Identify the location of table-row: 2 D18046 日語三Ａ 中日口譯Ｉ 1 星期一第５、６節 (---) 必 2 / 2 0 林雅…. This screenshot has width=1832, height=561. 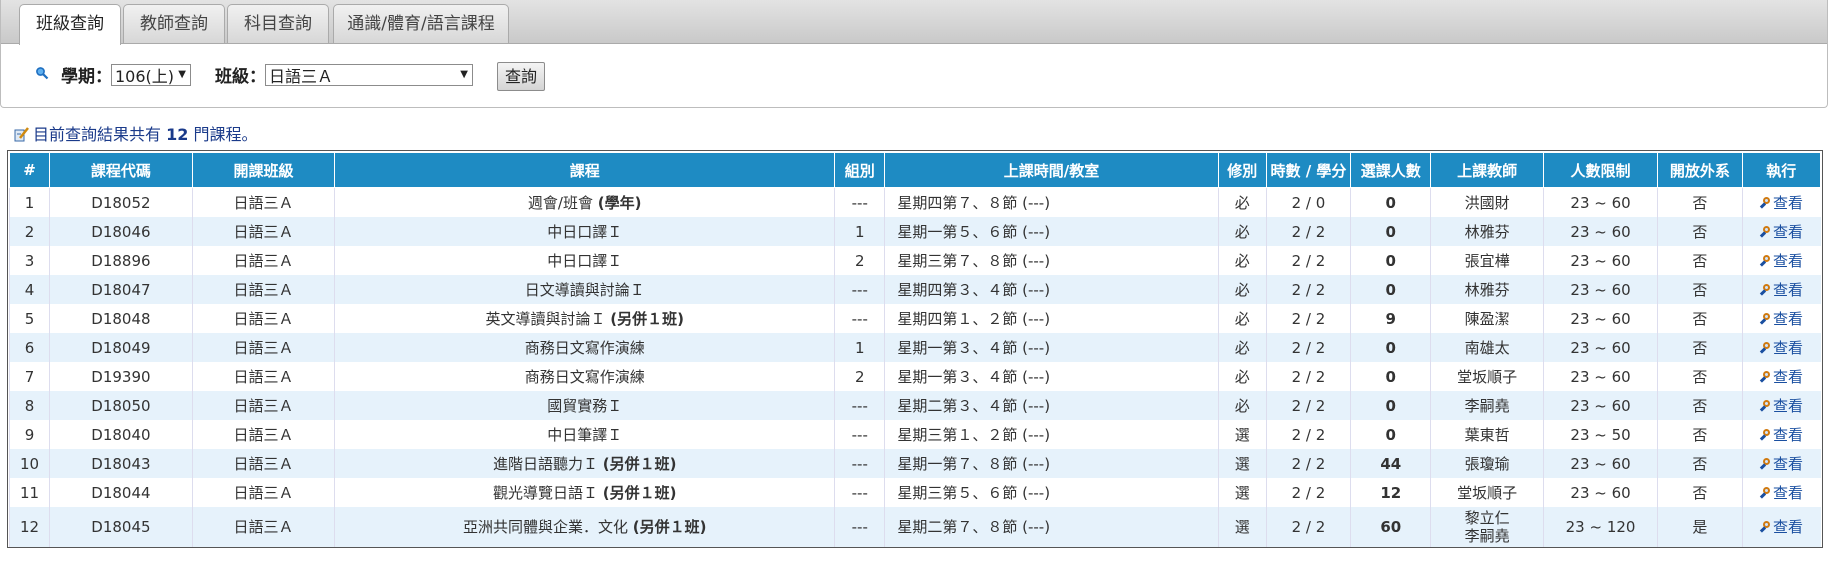
(914, 231).